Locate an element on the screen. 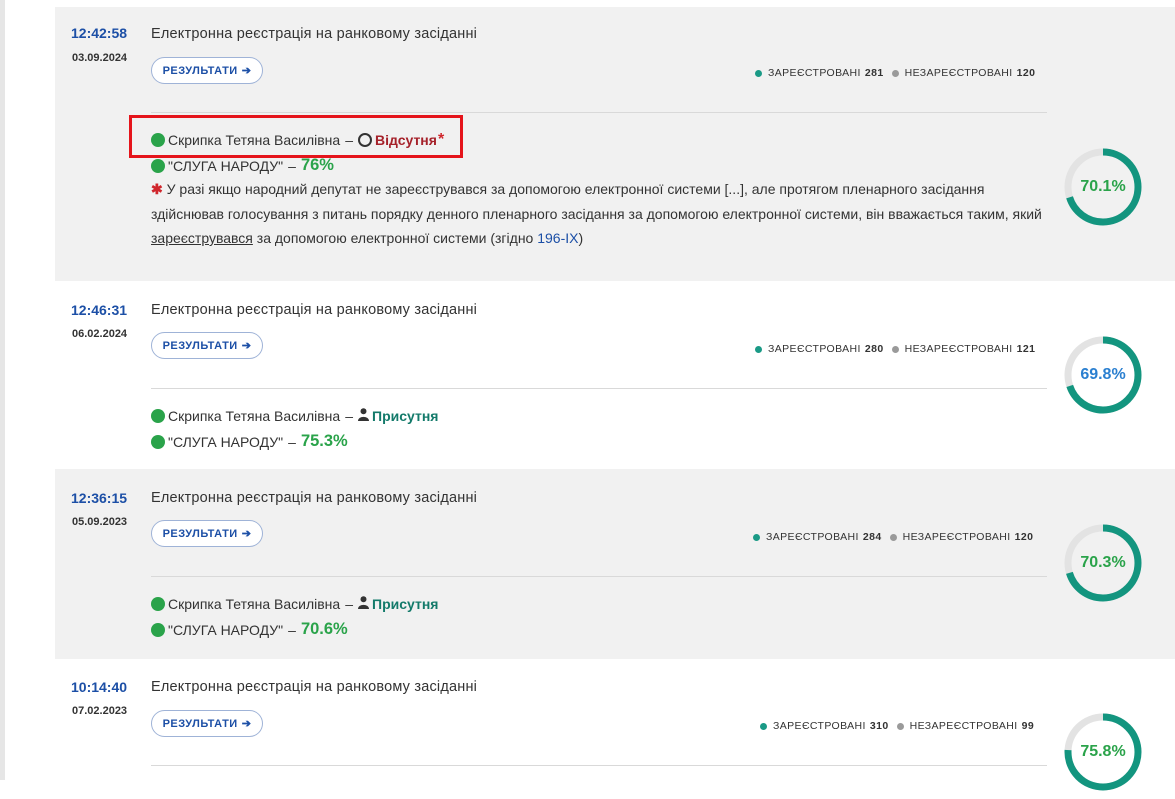 This screenshot has width=1175, height=799. record-date: 07.02.2023 is located at coordinates (100, 711).